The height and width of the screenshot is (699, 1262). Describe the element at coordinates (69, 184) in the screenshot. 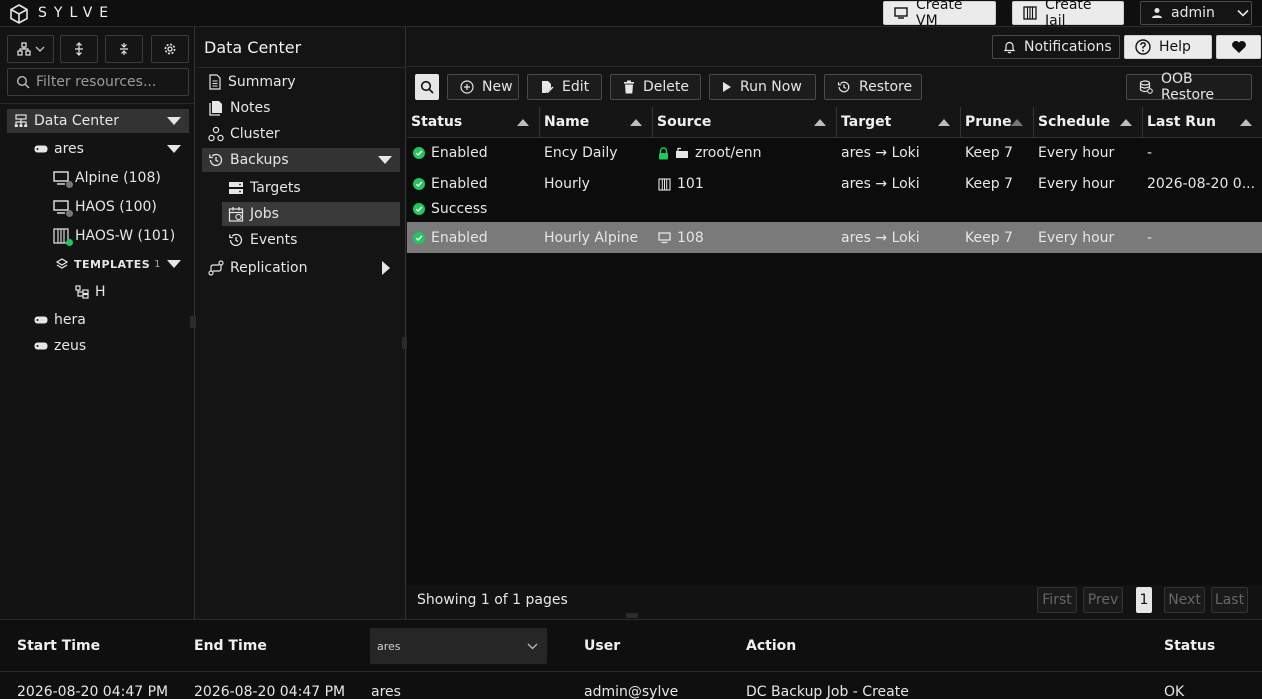

I see `status-dot` at that location.